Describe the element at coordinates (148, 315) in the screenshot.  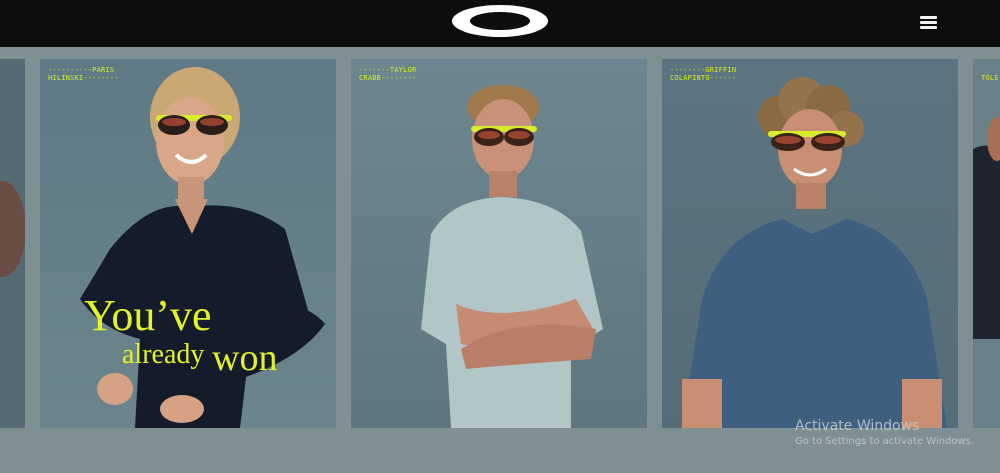
I see `slogan-line-1: You’ve` at that location.